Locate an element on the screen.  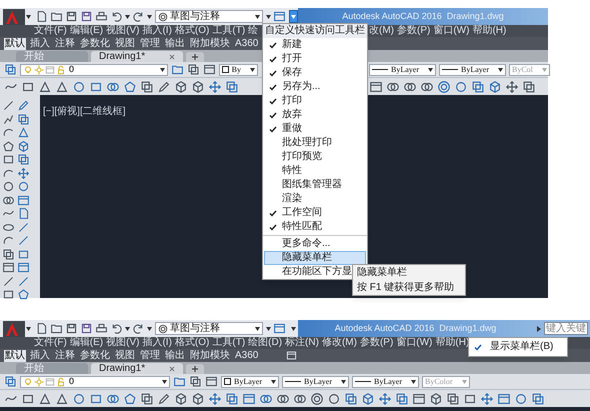
triangle-icon is located at coordinates (23, 132).